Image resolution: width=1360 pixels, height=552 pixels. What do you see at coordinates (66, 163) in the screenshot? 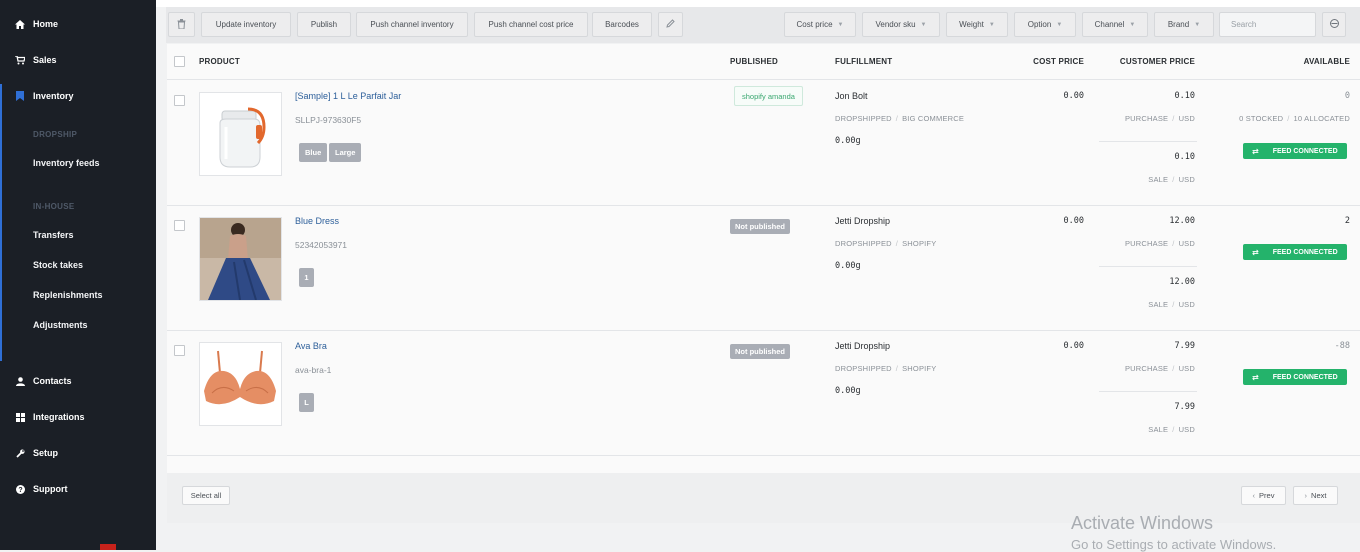
I see `sidebar-item-inventory-feeds: Inventory feeds` at bounding box center [66, 163].